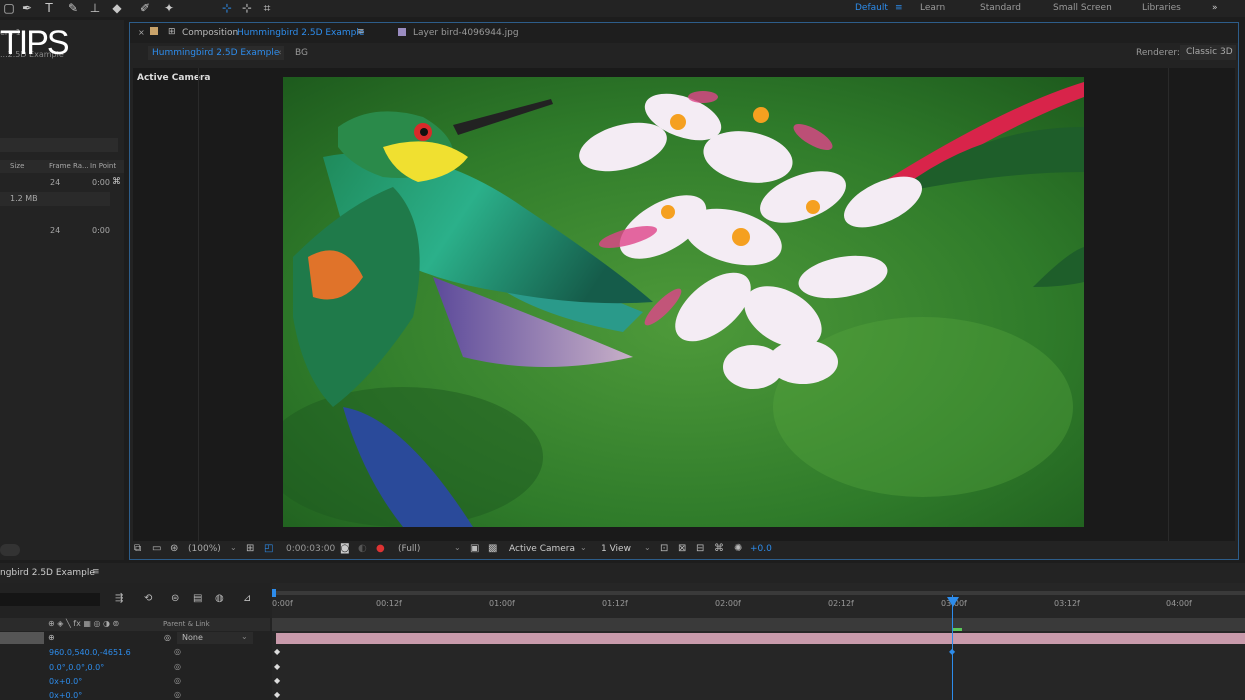 The height and width of the screenshot is (700, 1245). What do you see at coordinates (466, 33) in the screenshot?
I see `layer-tab: Layer bird-4096944.jpg` at bounding box center [466, 33].